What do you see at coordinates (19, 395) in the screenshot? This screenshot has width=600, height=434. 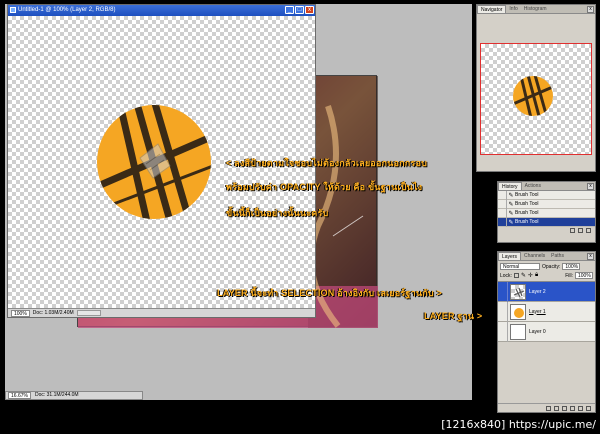 I see `main-zoom-field: 16.67%` at bounding box center [19, 395].